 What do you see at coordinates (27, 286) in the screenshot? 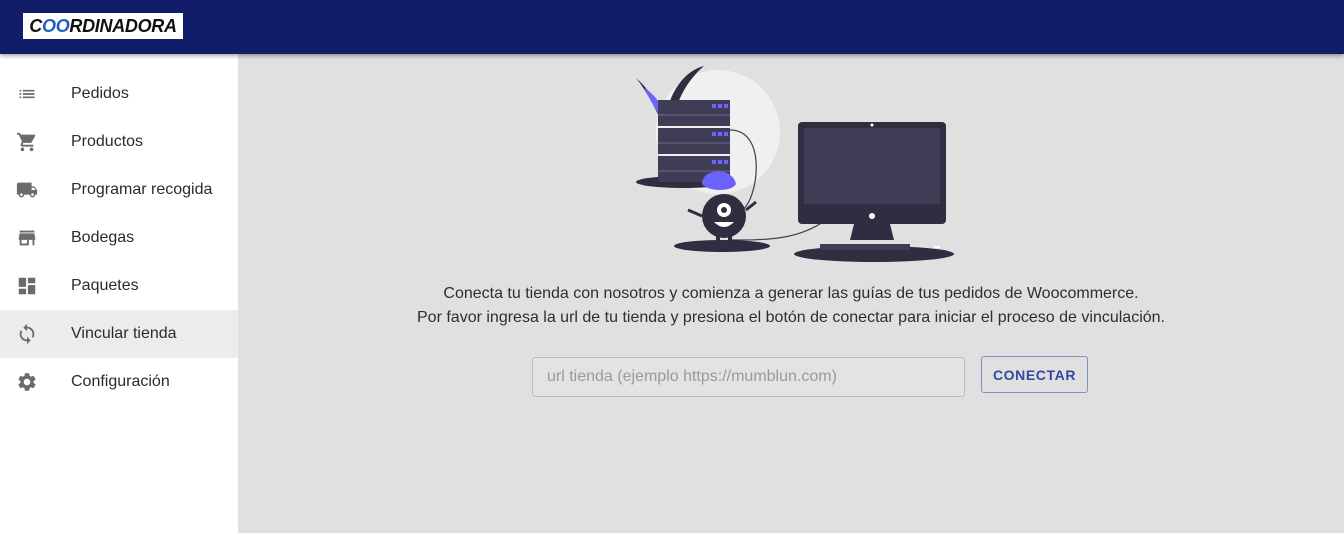
I see `dashboard-icon` at bounding box center [27, 286].